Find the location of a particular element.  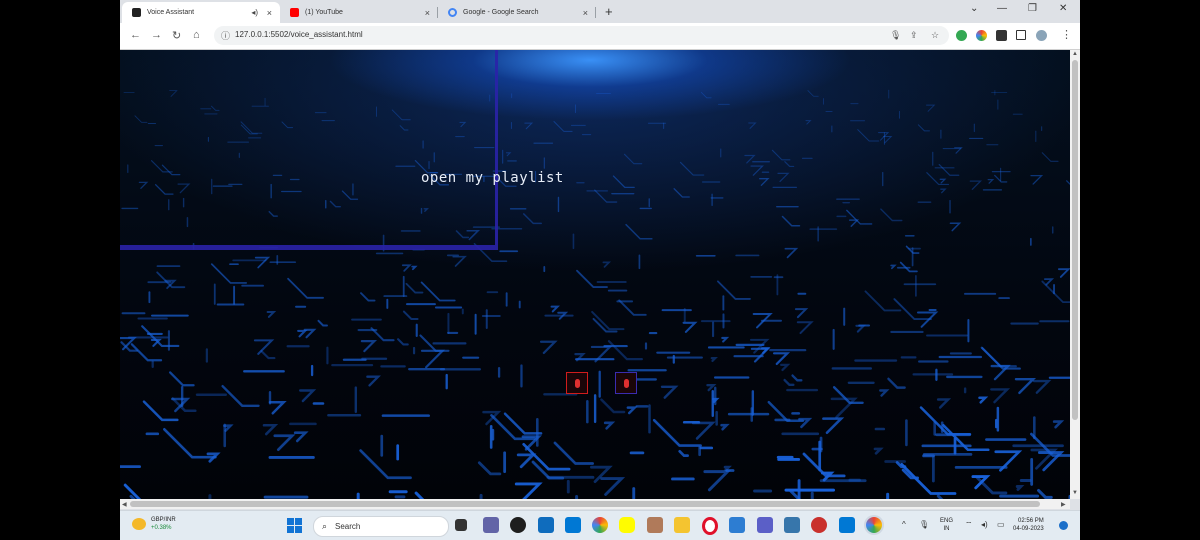

horizontal-scrollbar: ◀ ▶ is located at coordinates (595, 504).